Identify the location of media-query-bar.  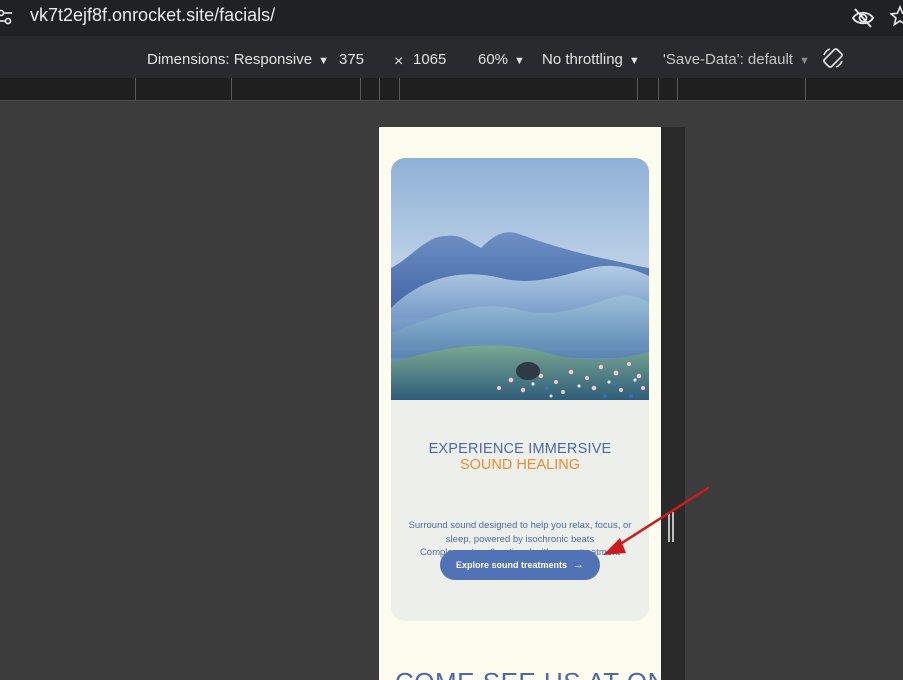
(451, 89).